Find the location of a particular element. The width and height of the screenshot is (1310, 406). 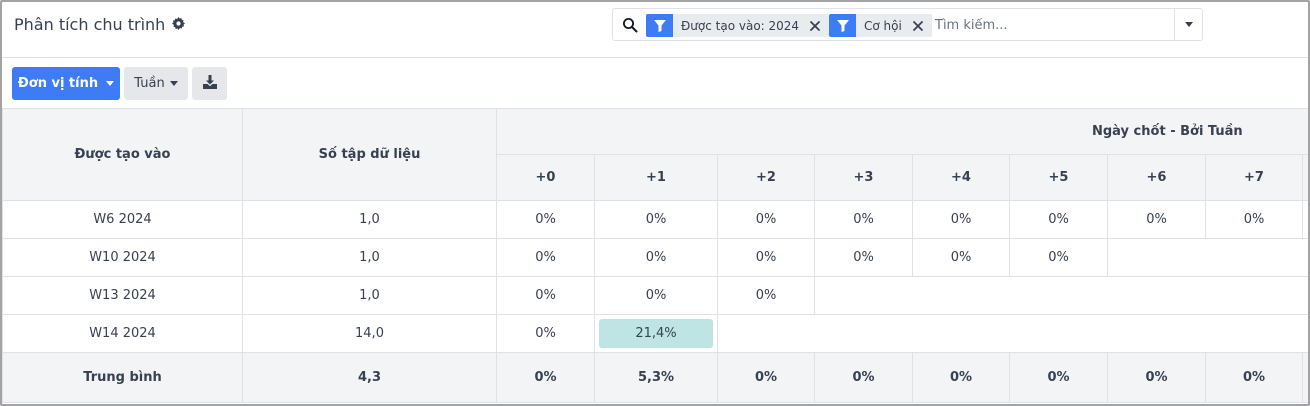

period-header: +2 is located at coordinates (766, 177).